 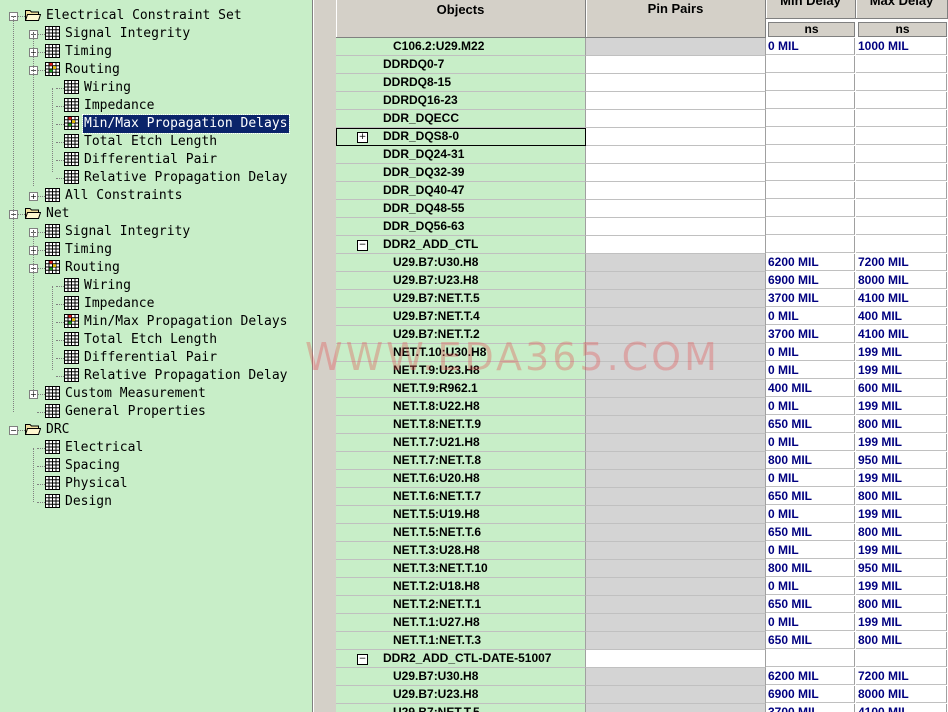 I want to click on object-cell: U29.B7:NET.T.5, so click(x=461, y=299).